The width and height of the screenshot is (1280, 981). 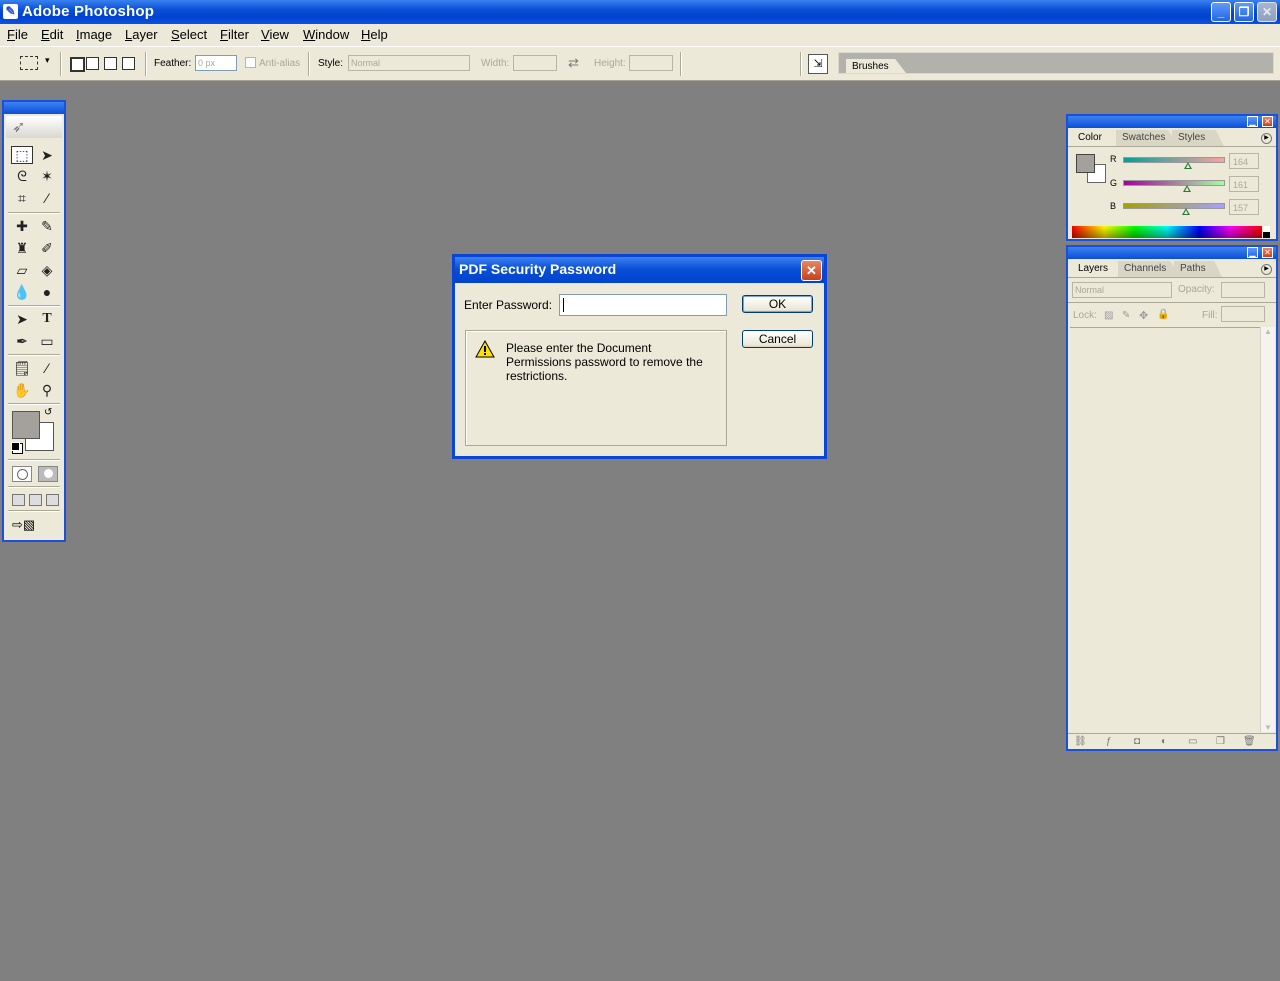 I want to click on brush-tool-icon: ✎, so click(x=47, y=226).